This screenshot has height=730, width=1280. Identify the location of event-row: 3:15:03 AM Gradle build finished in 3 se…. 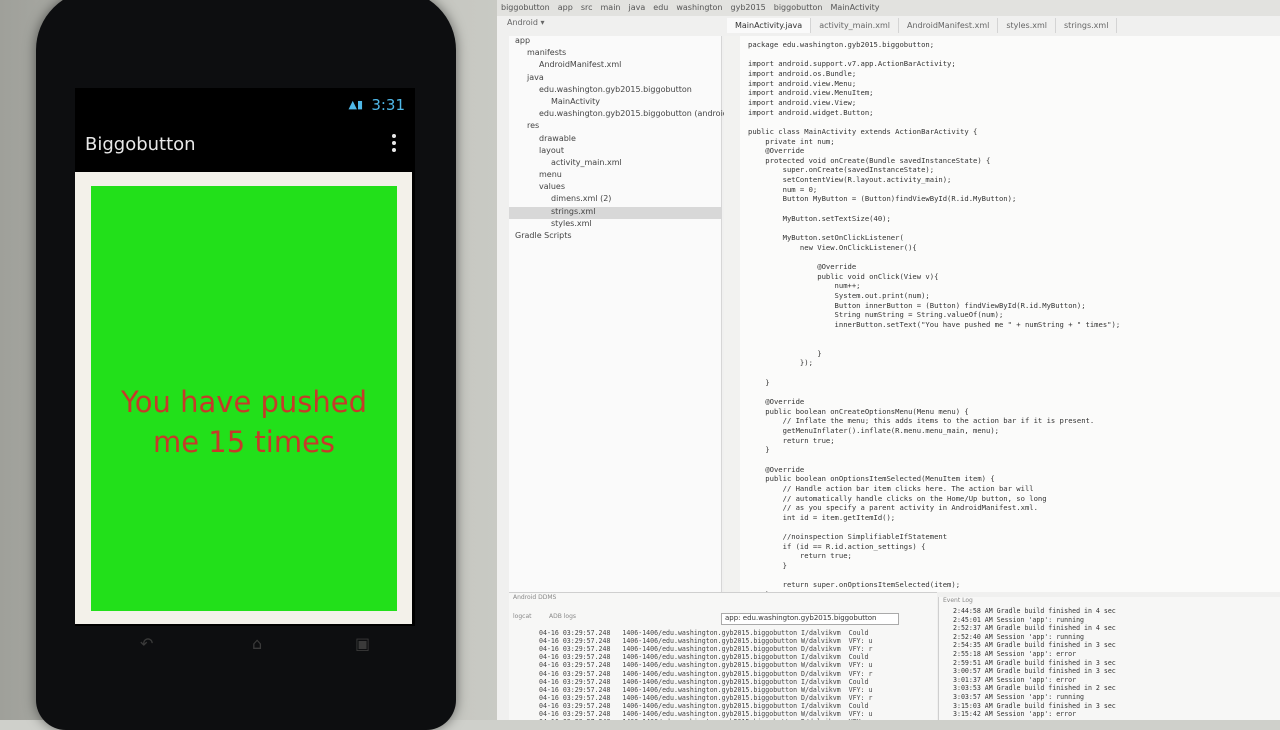
(1034, 705).